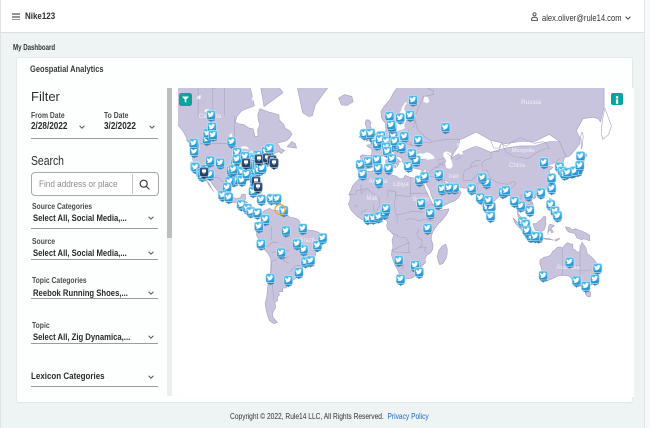 The height and width of the screenshot is (428, 650). I want to click on svg-text: Iran, so click(454, 177).